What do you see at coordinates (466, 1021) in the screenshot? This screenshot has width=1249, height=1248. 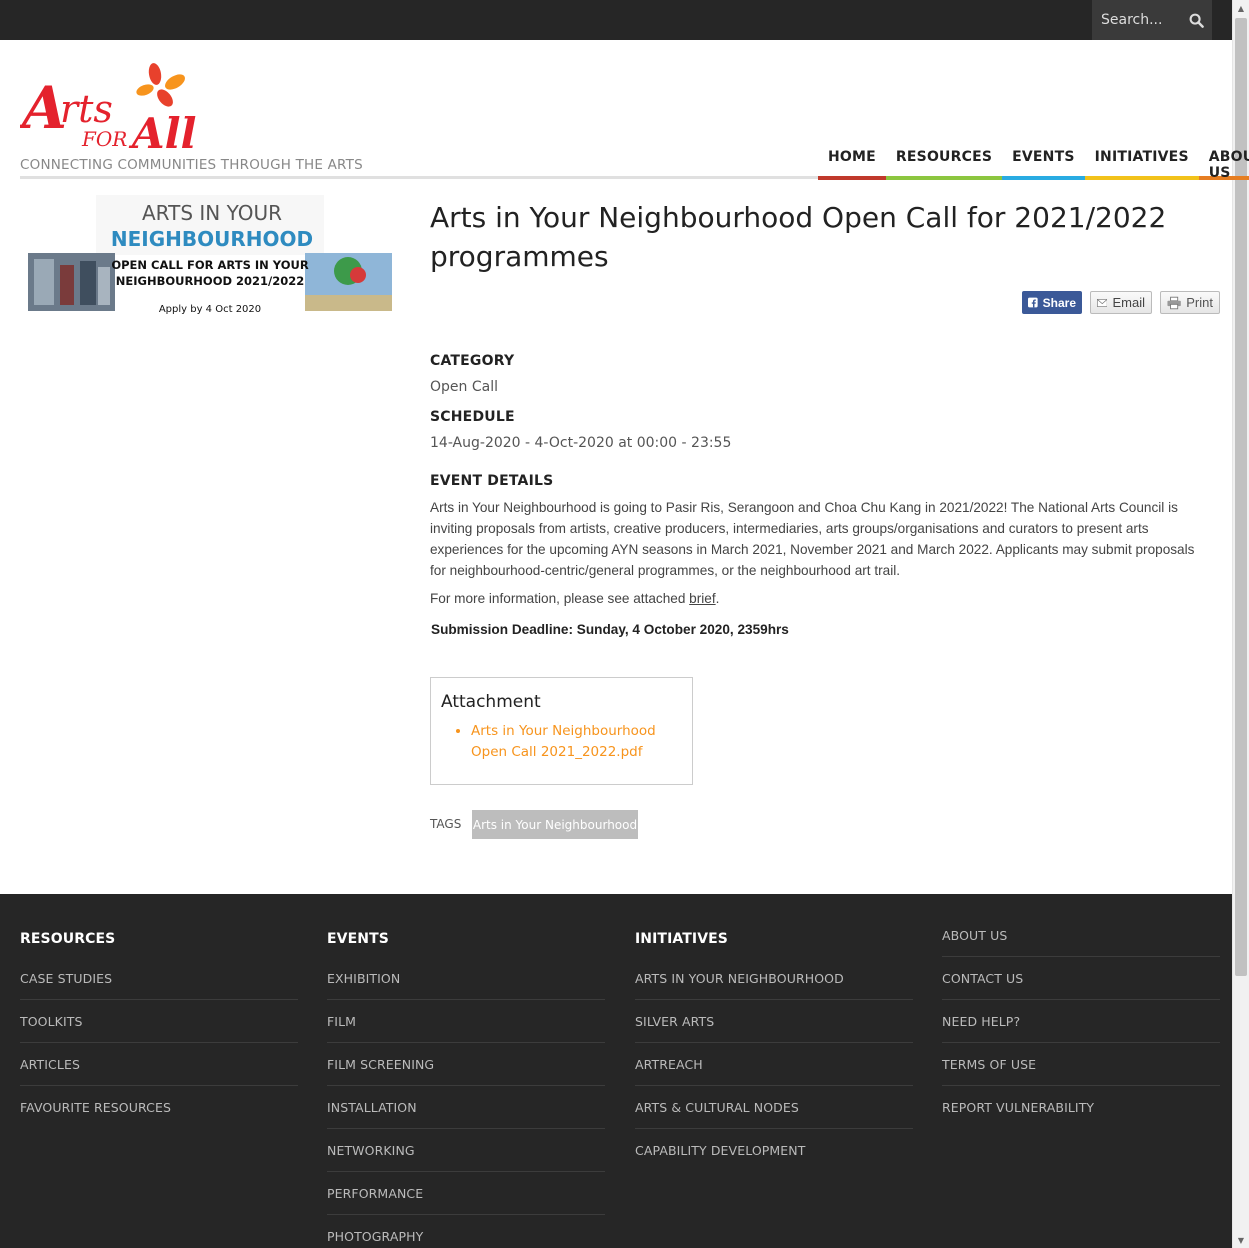 I see `footer-link: FILM` at bounding box center [466, 1021].